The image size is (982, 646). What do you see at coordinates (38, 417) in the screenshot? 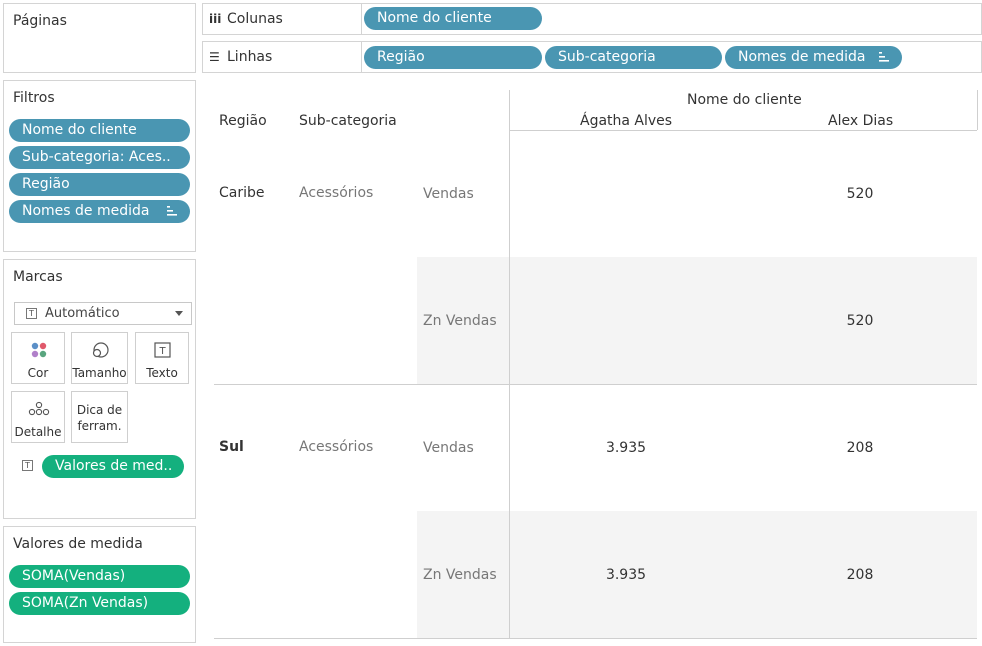
I see `detail-button: Detalhe` at bounding box center [38, 417].